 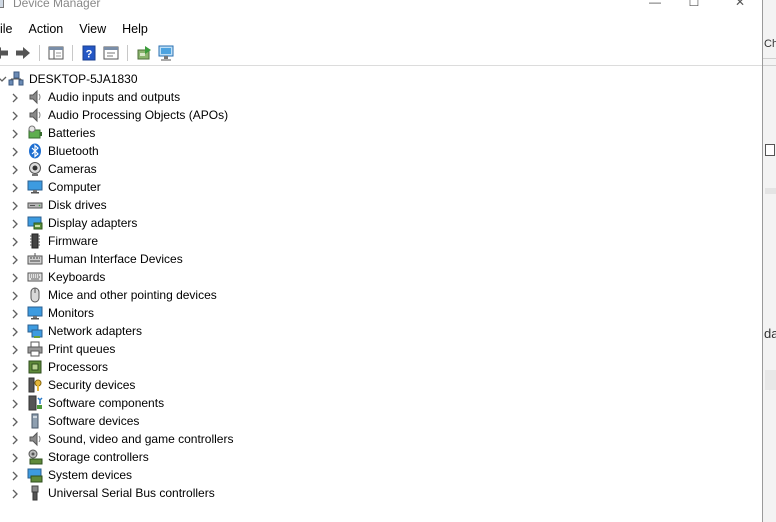 What do you see at coordinates (77, 277) in the screenshot?
I see `tree-category-label: Keyboards` at bounding box center [77, 277].